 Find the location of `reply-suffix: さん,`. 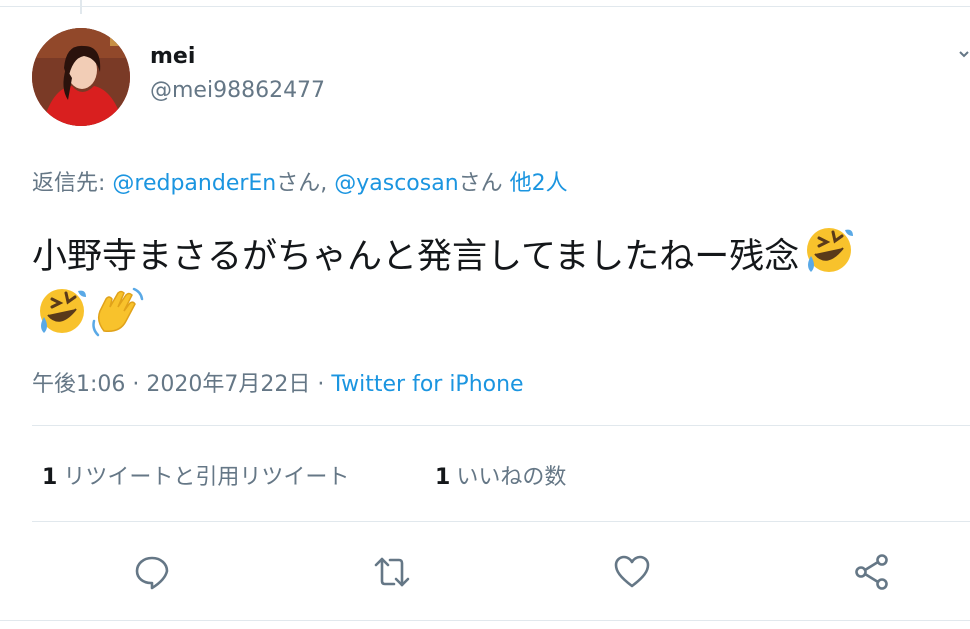

reply-suffix: さん, is located at coordinates (305, 183).